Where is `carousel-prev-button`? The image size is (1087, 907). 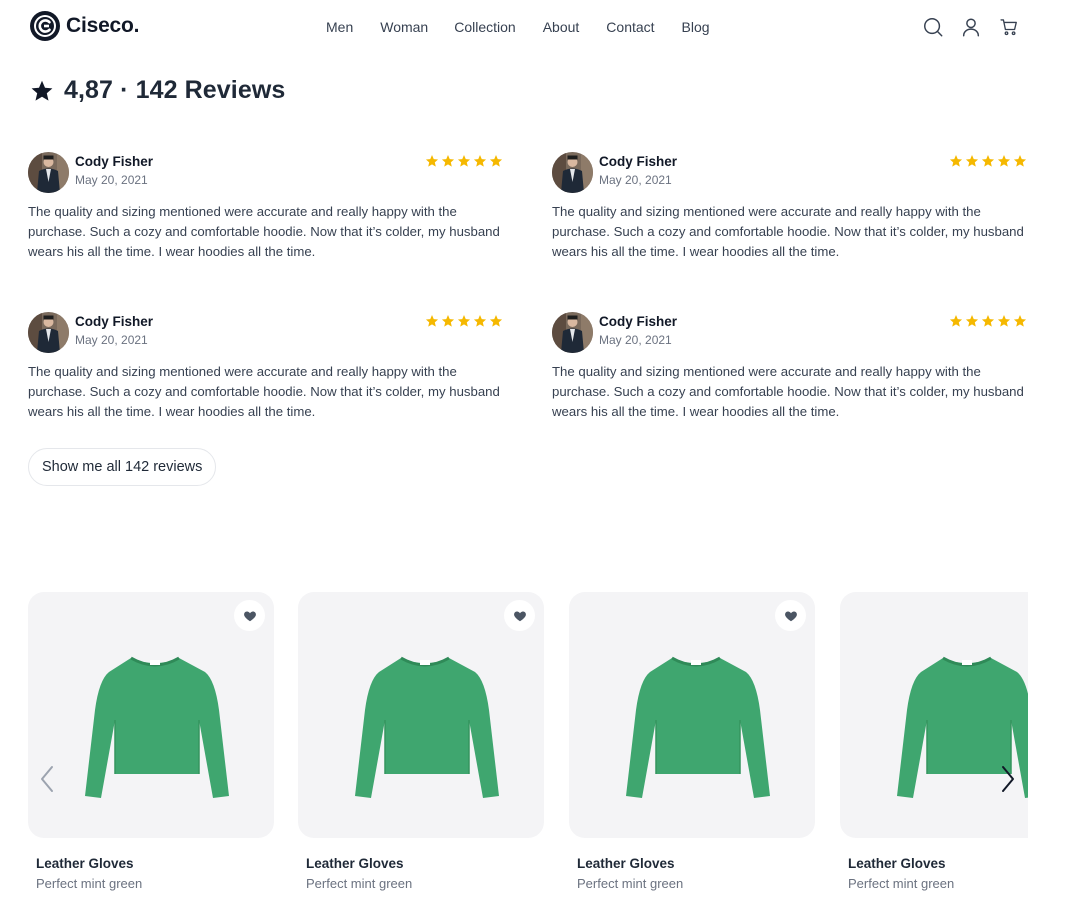
carousel-prev-button is located at coordinates (47, 779).